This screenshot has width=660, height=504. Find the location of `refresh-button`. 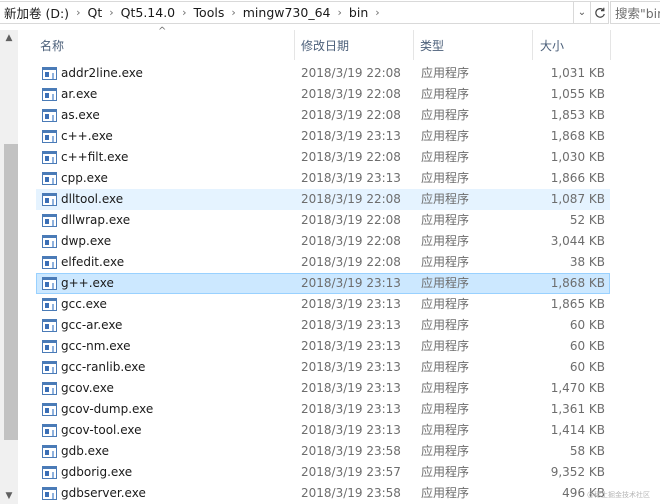

refresh-button is located at coordinates (600, 12).